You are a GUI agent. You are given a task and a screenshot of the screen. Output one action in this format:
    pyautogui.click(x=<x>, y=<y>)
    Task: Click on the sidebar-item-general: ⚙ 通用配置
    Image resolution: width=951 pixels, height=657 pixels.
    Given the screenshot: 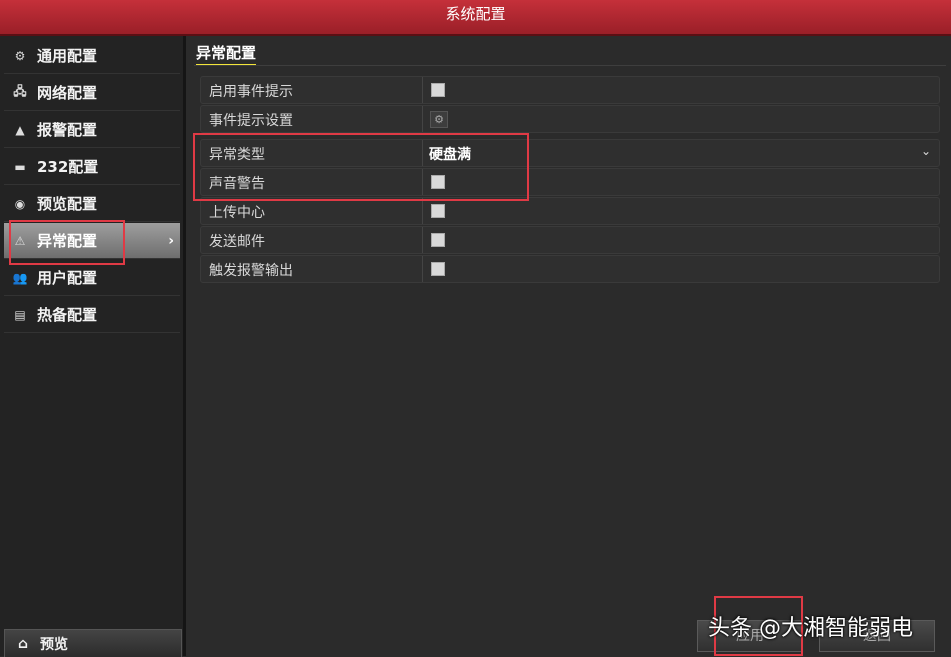 What is the action you would take?
    pyautogui.click(x=92, y=56)
    